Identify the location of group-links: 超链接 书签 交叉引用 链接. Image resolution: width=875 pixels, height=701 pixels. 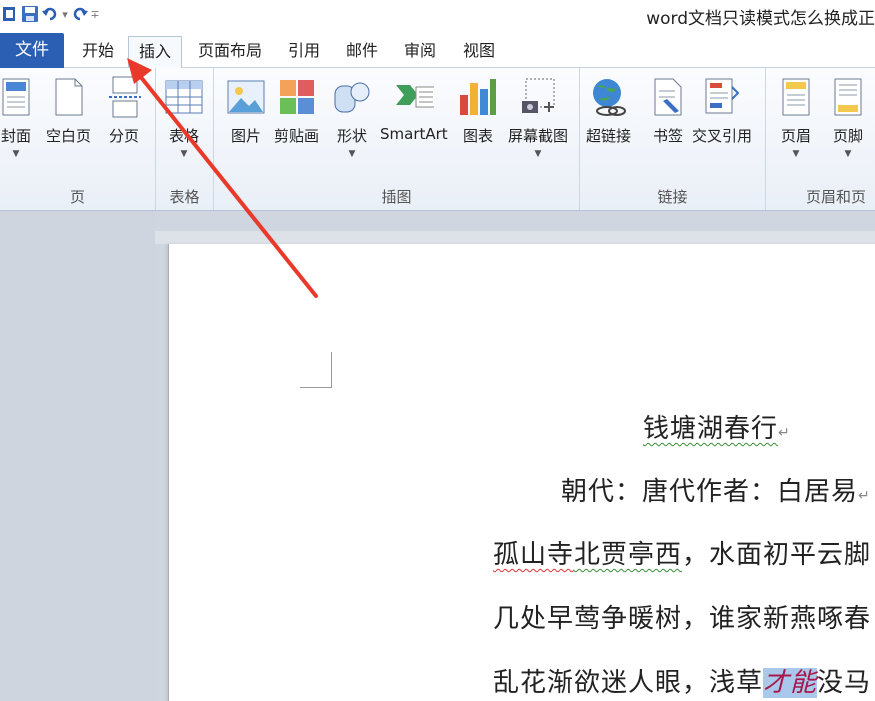
(673, 139).